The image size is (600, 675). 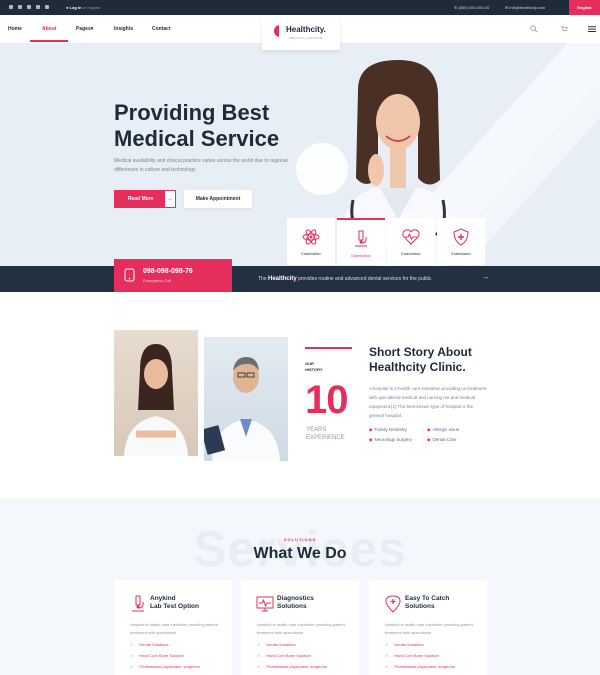 I want to click on read-more-label: Read More, so click(x=141, y=199).